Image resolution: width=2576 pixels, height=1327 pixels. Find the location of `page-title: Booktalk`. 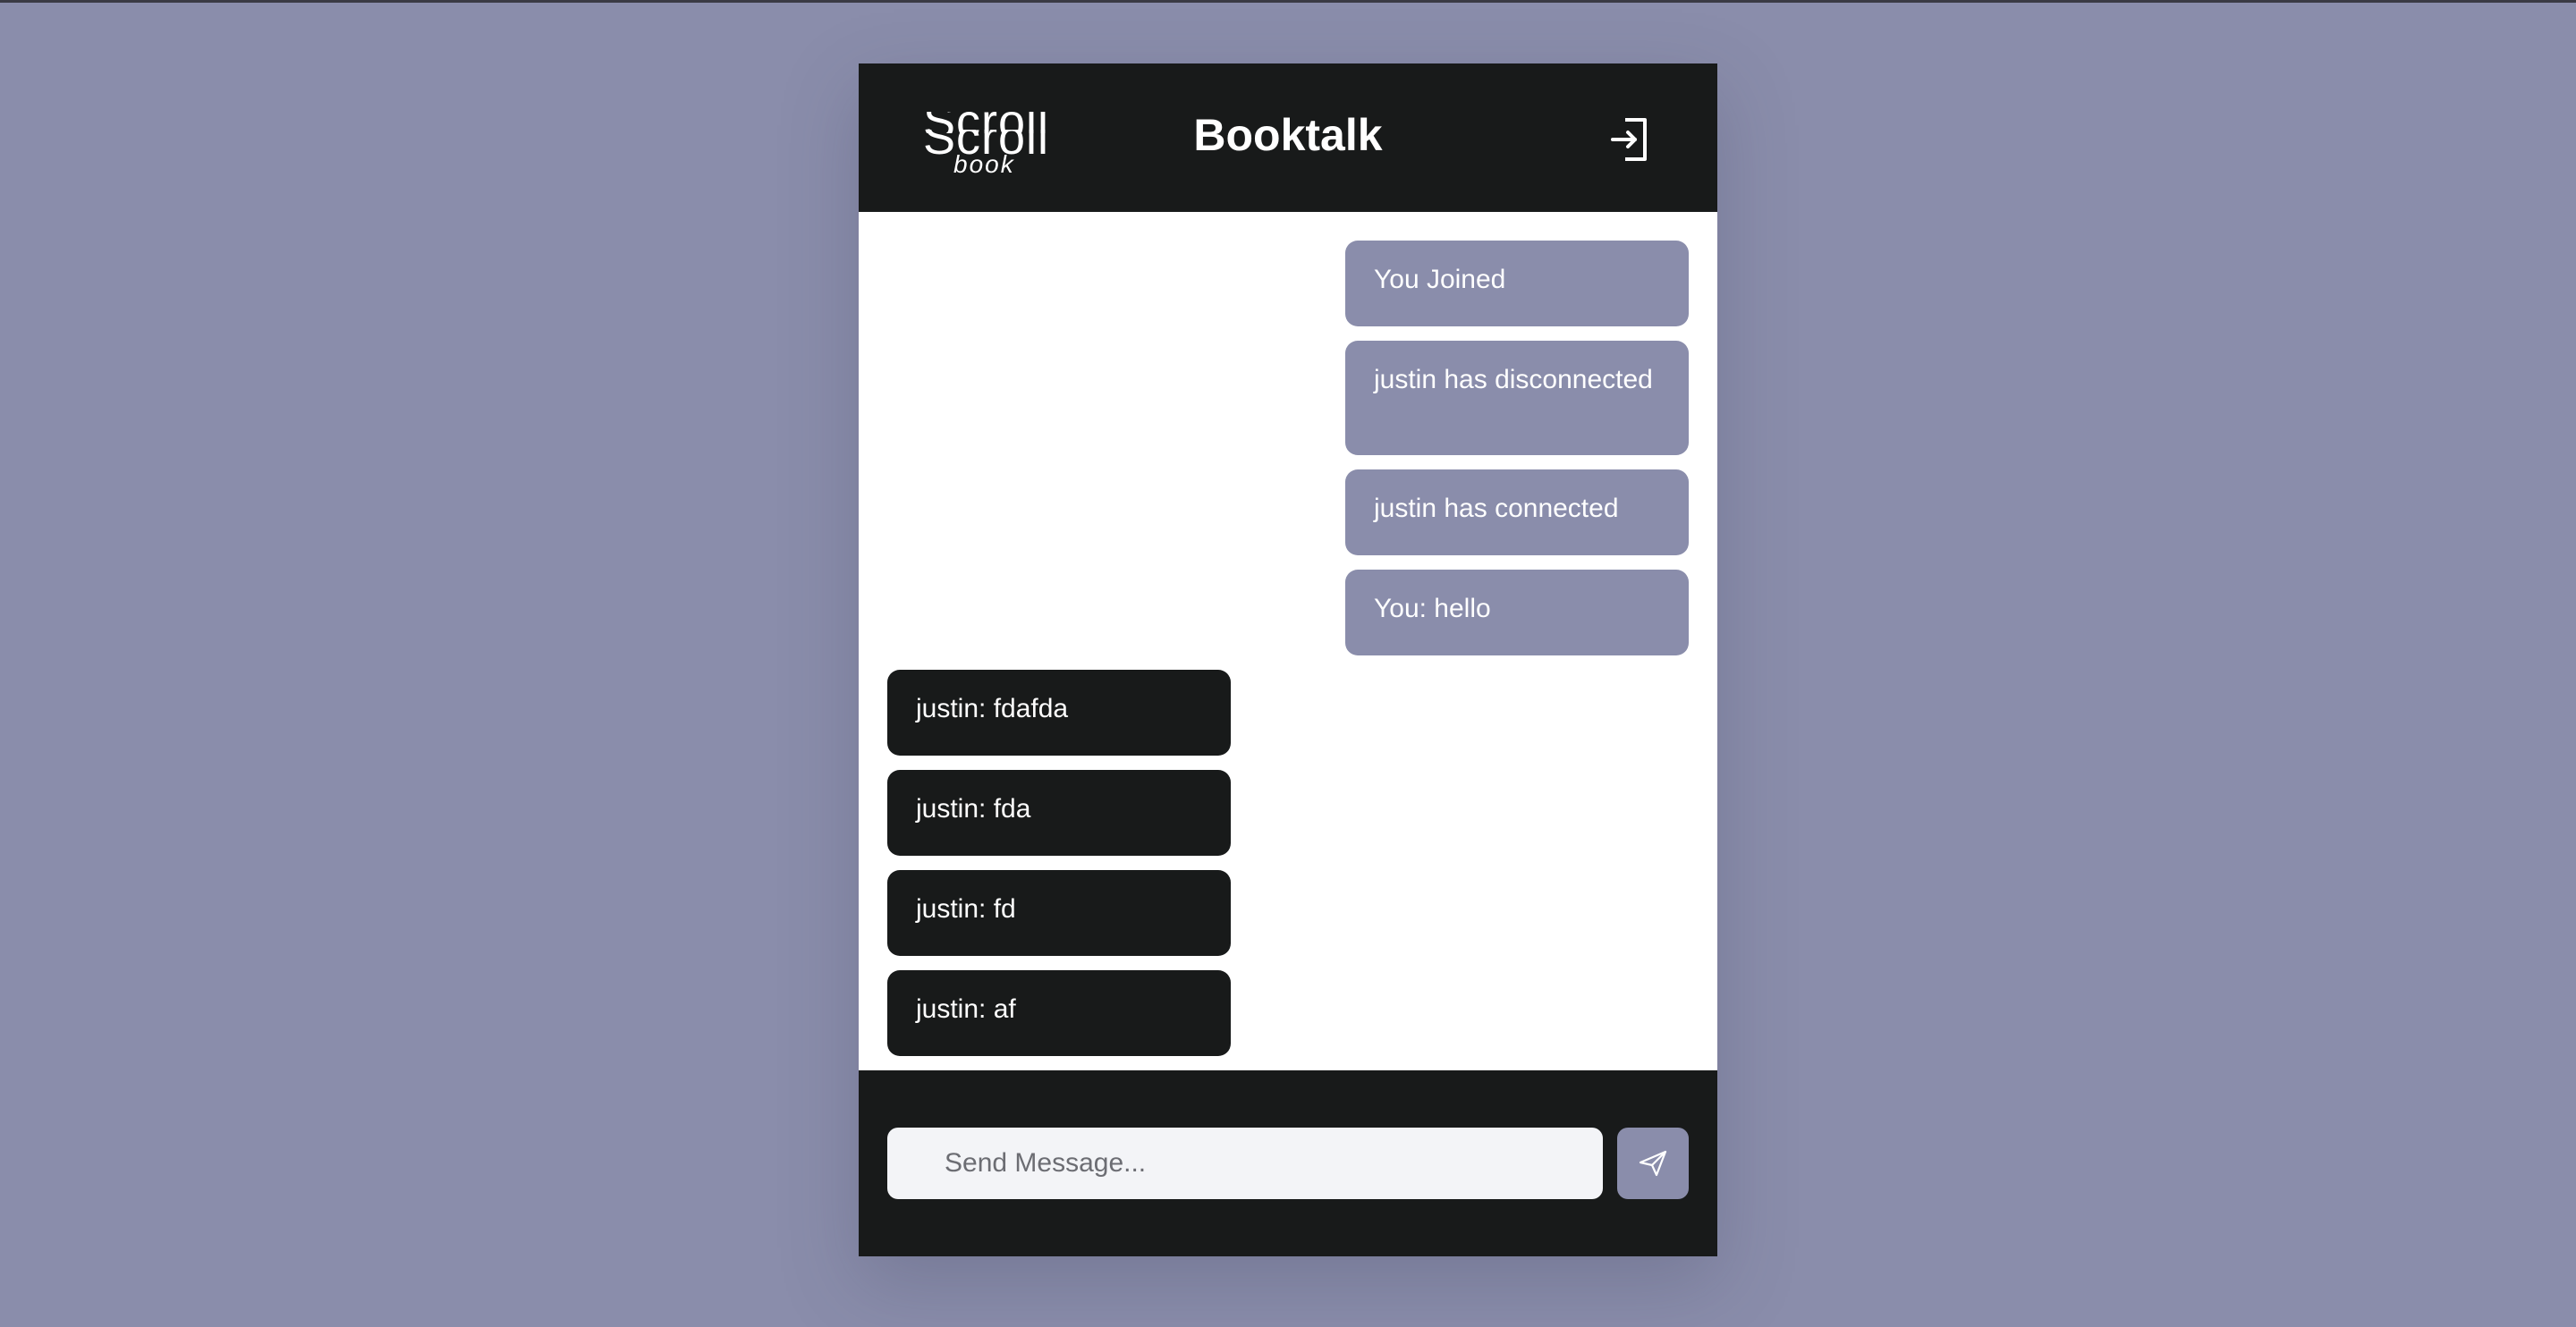

page-title: Booktalk is located at coordinates (1288, 135).